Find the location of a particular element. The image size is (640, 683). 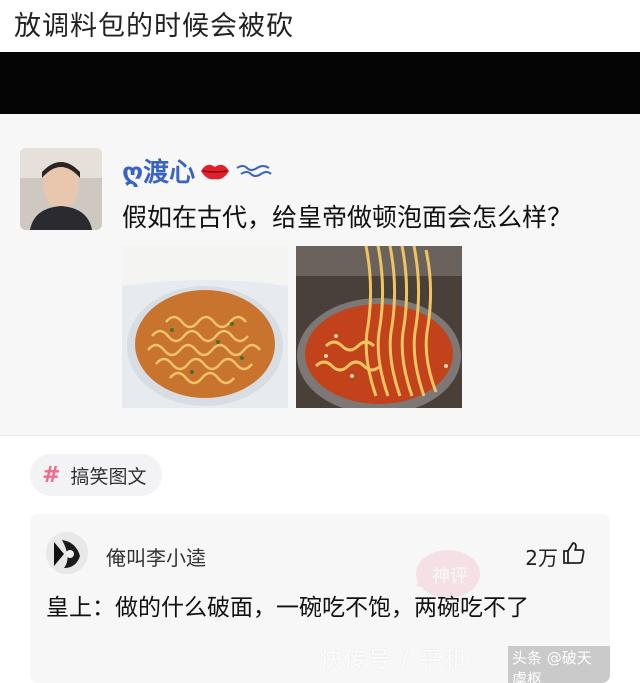

tag-label: 搞笑图文 is located at coordinates (108, 476).